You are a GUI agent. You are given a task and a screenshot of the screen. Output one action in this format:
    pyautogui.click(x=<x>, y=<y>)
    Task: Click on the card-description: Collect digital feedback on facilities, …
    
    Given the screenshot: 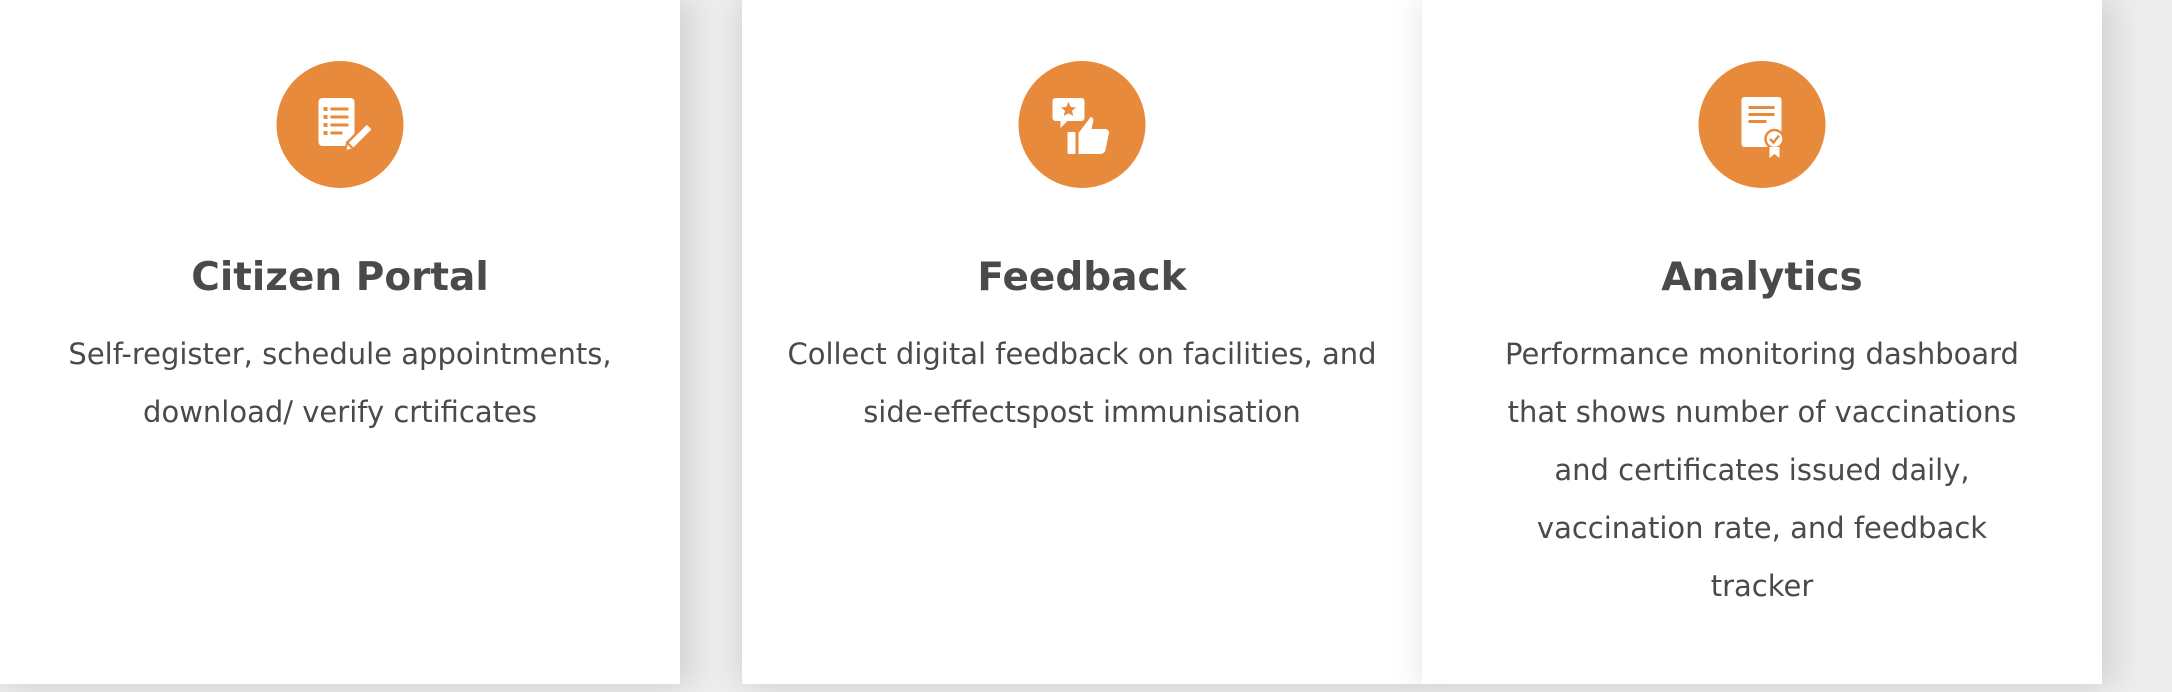 What is the action you would take?
    pyautogui.click(x=1082, y=383)
    